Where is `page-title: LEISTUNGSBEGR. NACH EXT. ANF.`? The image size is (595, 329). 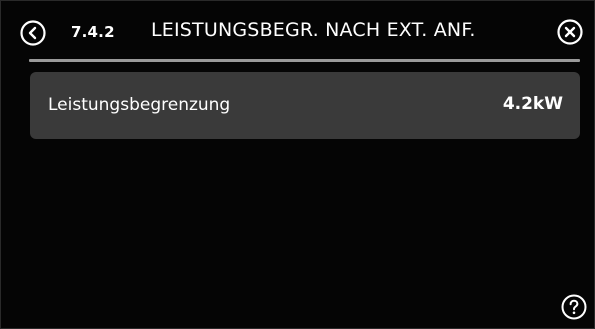 page-title: LEISTUNGSBEGR. NACH EXT. ANF. is located at coordinates (313, 30).